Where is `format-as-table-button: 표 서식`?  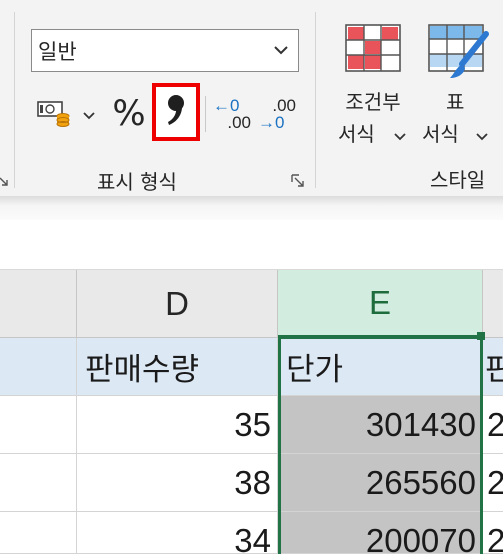
format-as-table-button: 표 서식 is located at coordinates (460, 84).